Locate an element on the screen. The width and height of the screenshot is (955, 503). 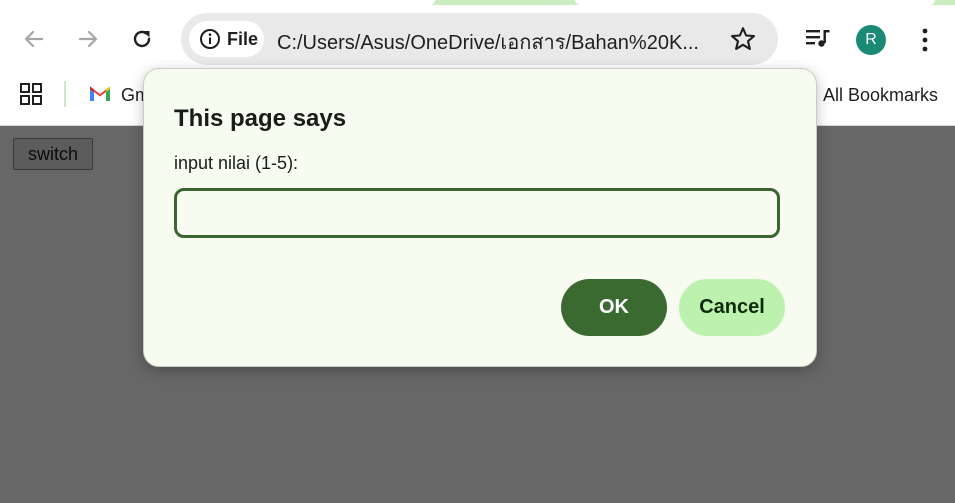
prompt-input is located at coordinates (477, 213).